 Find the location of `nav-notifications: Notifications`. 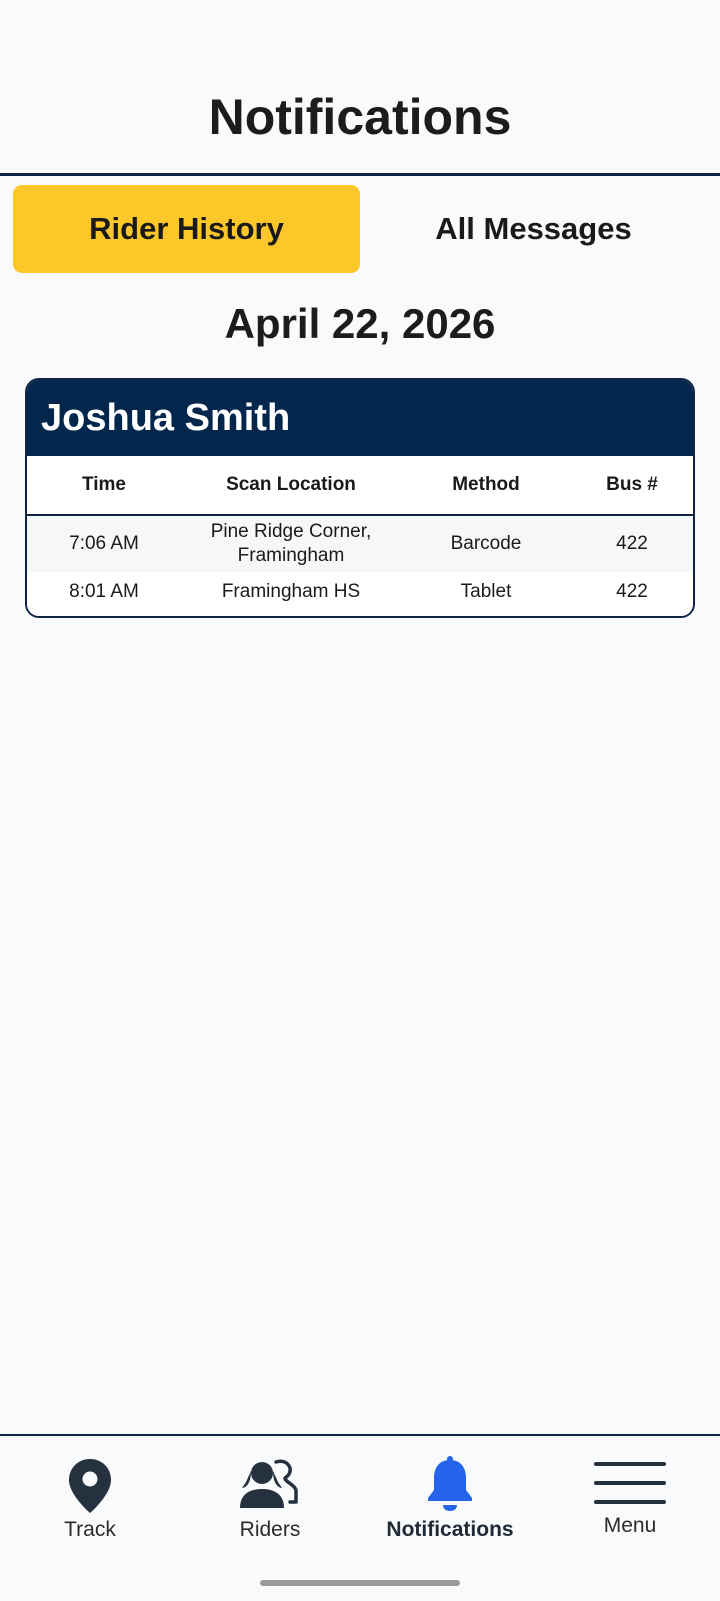

nav-notifications: Notifications is located at coordinates (450, 1496).